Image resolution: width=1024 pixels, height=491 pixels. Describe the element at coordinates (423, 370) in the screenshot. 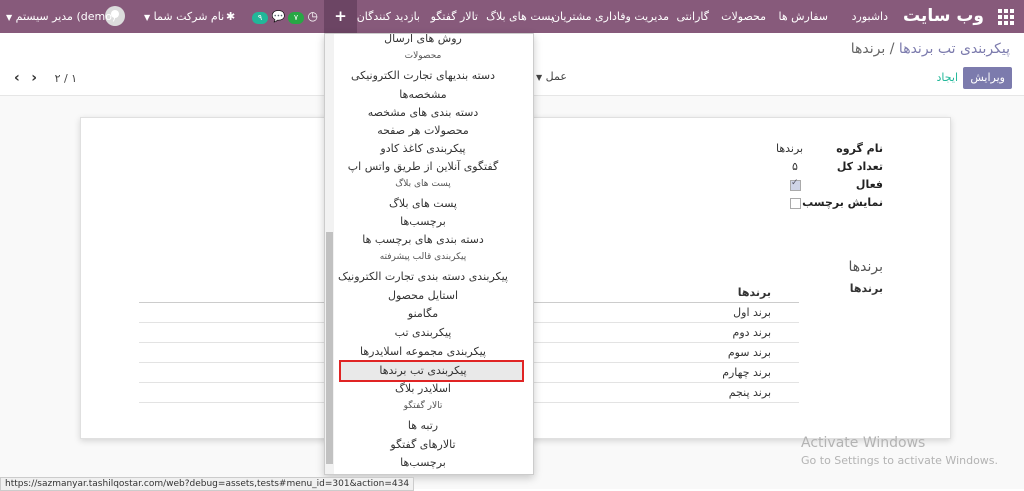

I see `dropdown-item-brands-tab-config: پیکربندی تب برندها` at that location.